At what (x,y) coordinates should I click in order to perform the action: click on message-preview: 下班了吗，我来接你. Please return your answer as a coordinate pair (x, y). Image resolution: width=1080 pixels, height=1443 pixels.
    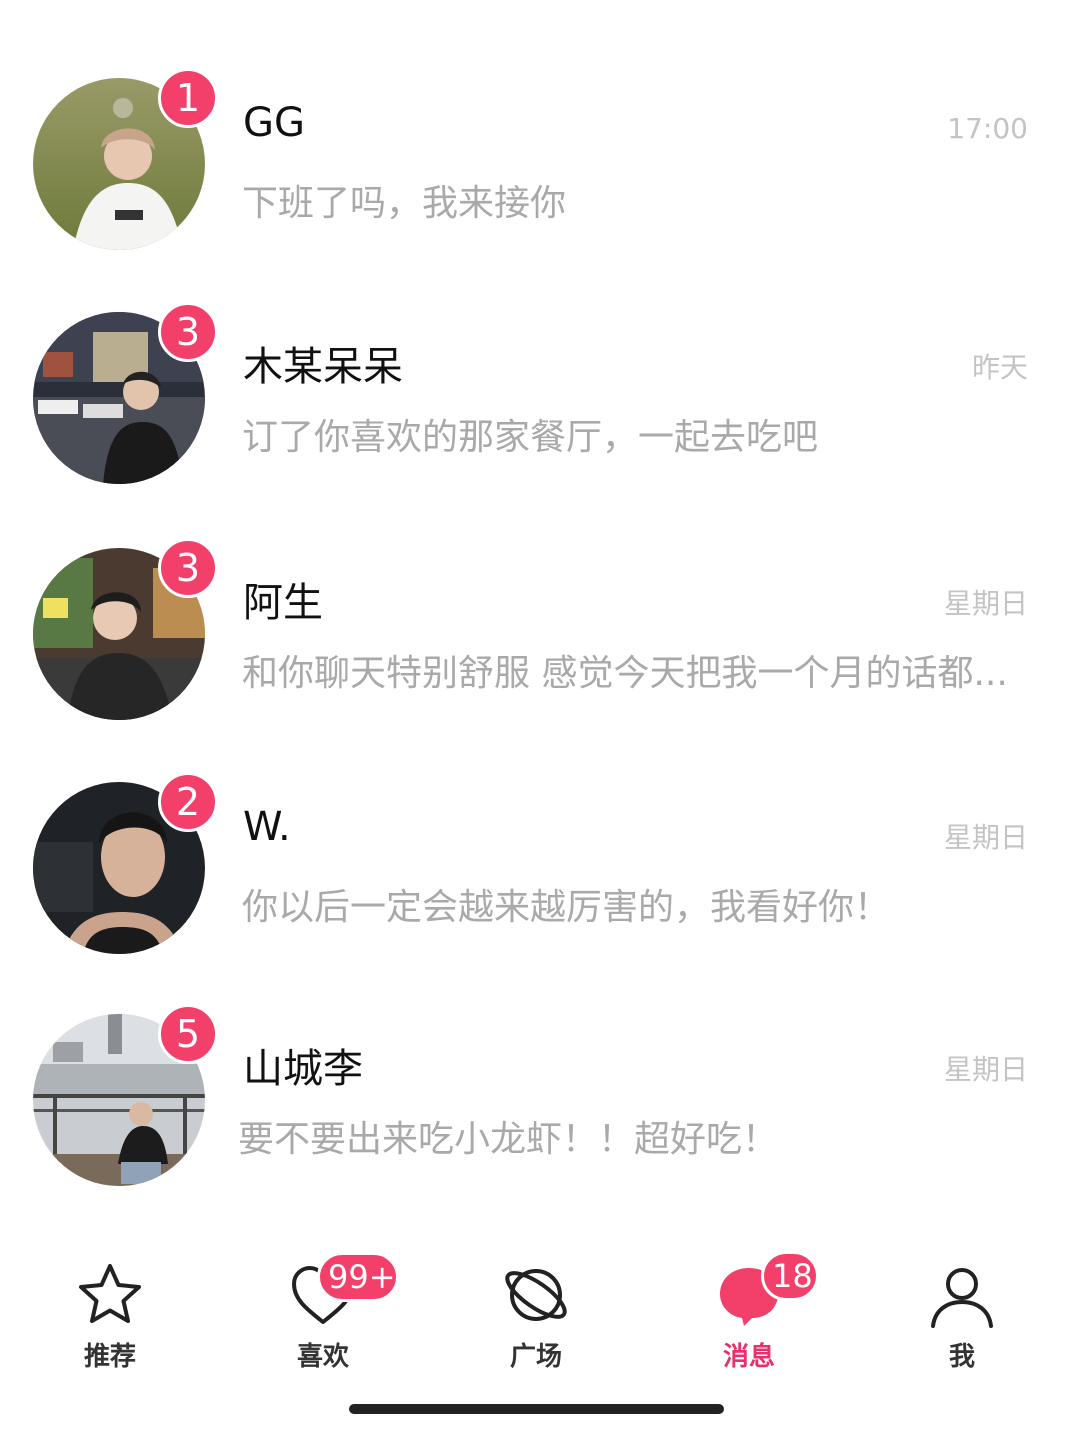
    Looking at the image, I should click on (404, 203).